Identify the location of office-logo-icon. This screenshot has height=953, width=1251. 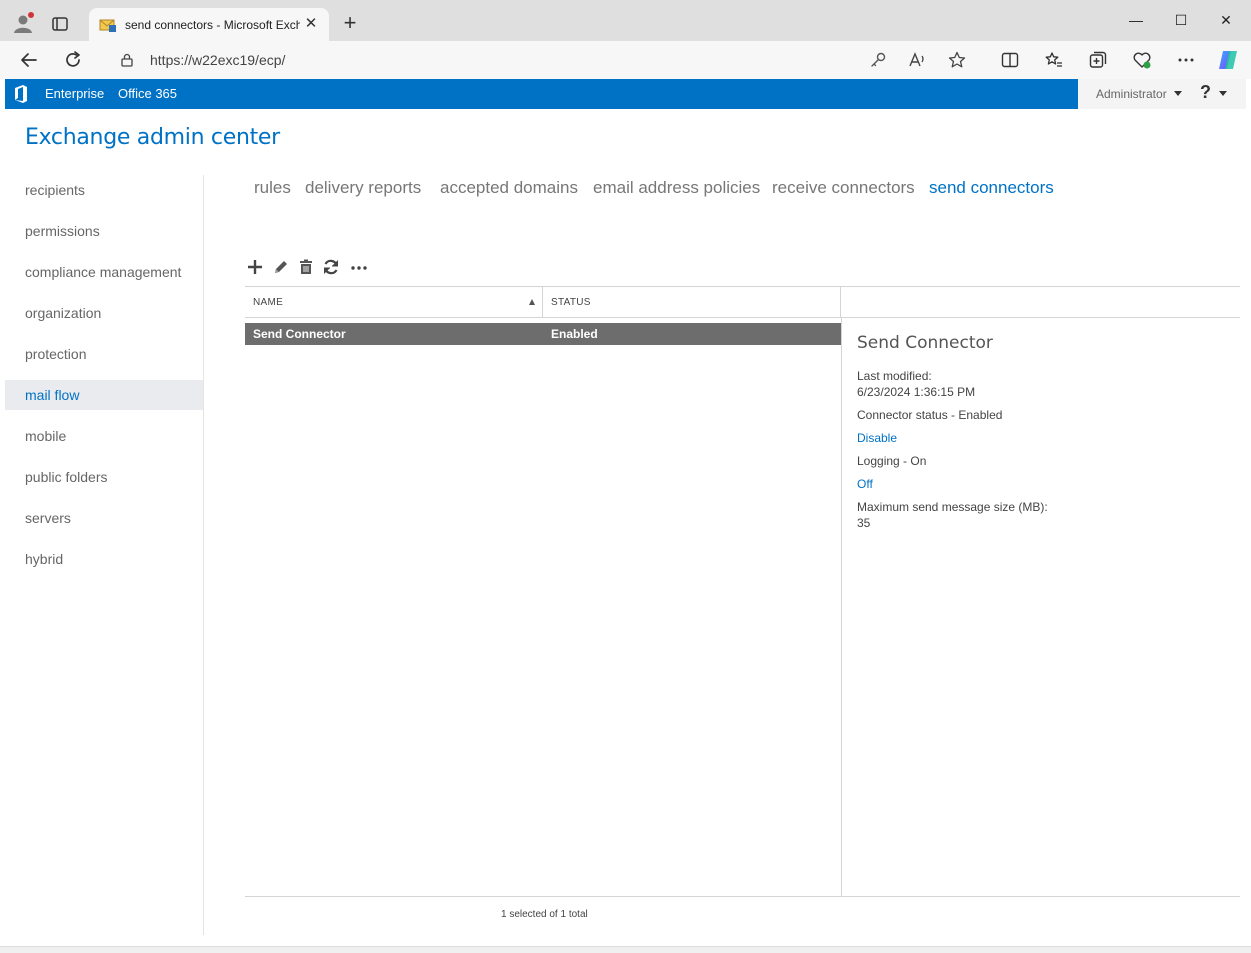
(21, 94).